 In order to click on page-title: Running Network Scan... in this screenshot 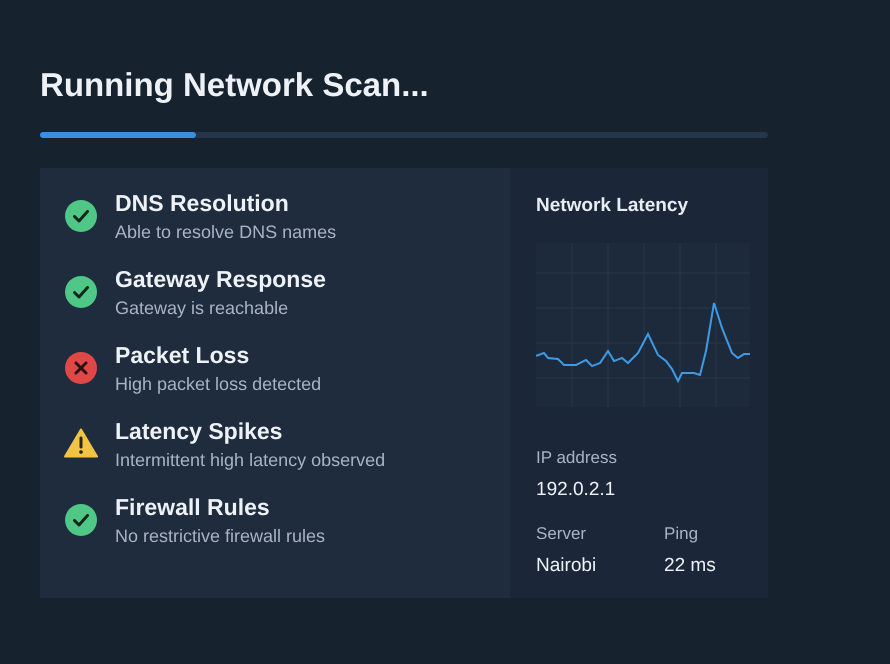, I will do `click(235, 85)`.